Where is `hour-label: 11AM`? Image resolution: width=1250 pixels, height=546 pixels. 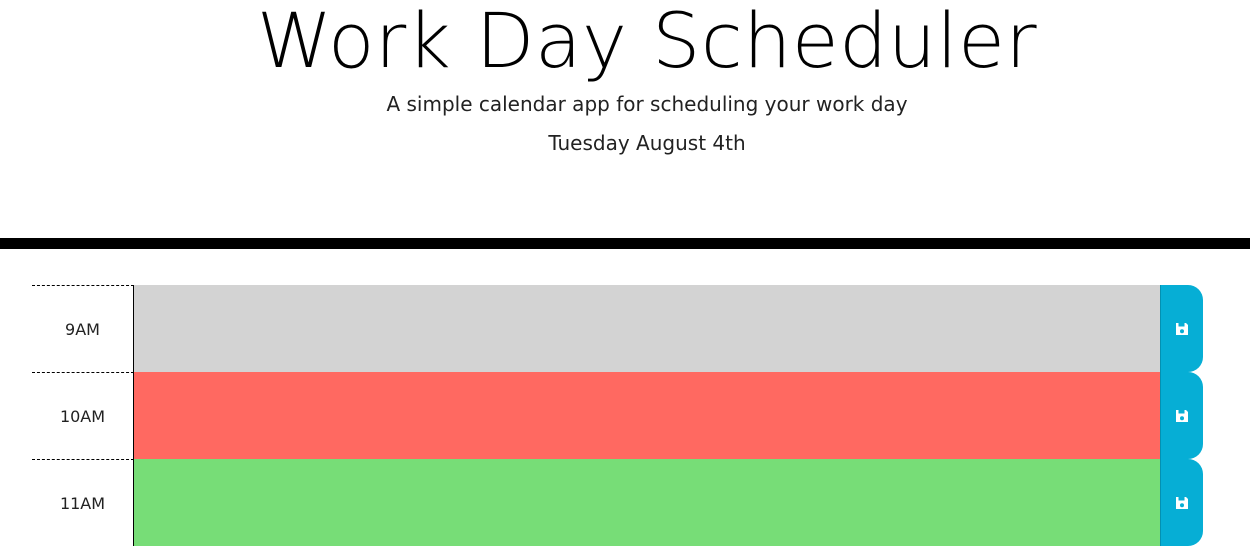
hour-label: 11AM is located at coordinates (83, 502).